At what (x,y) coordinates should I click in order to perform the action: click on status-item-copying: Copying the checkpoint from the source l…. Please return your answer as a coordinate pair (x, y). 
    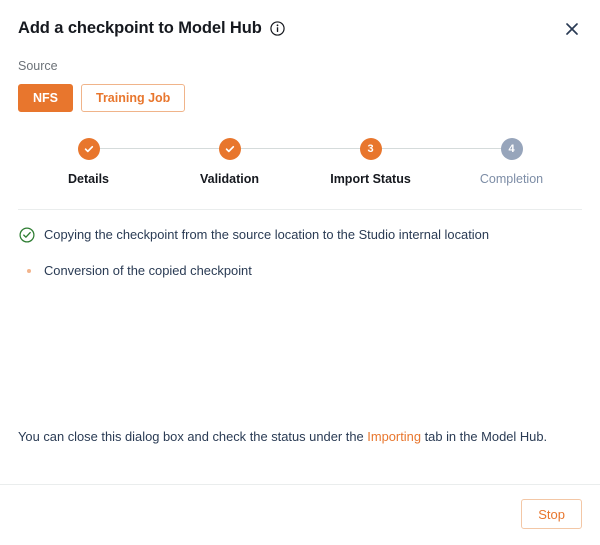
    Looking at the image, I should click on (300, 235).